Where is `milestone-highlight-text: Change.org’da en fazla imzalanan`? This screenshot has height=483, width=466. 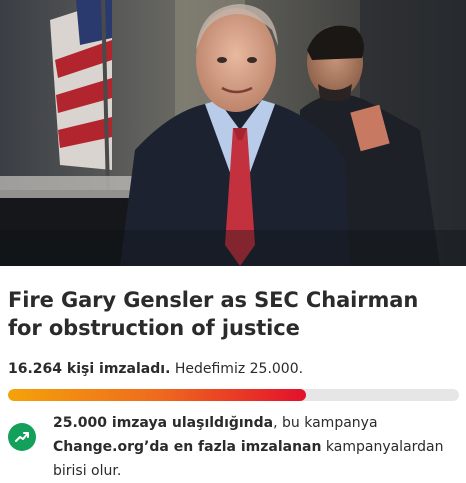
milestone-highlight-text: Change.org’da en fazla imzalanan is located at coordinates (187, 447).